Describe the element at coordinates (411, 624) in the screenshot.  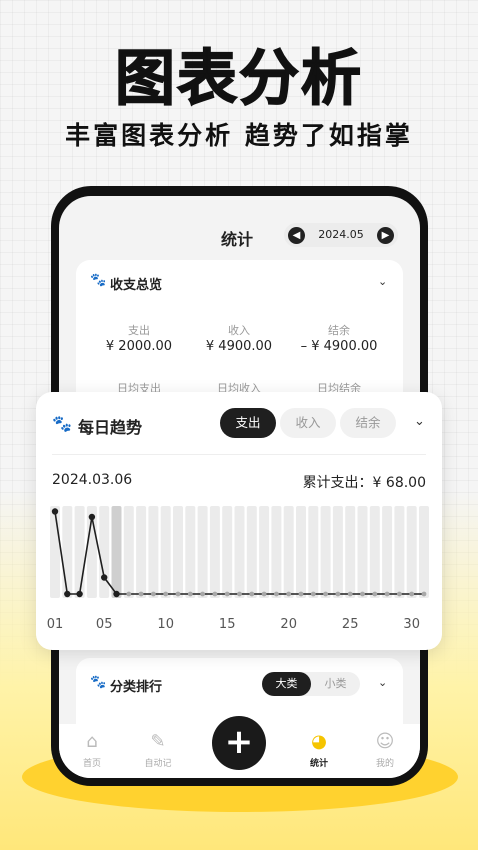
I see `x-tick-label: 30` at that location.